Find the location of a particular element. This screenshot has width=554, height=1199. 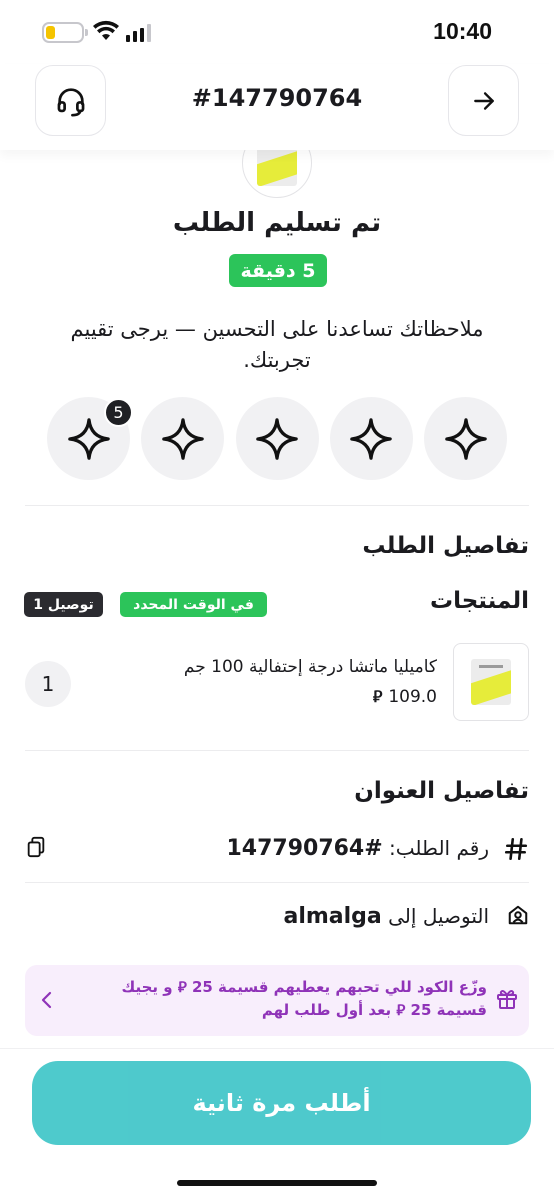

delivery-address-row: التوصيل إلى almalga is located at coordinates (277, 918).